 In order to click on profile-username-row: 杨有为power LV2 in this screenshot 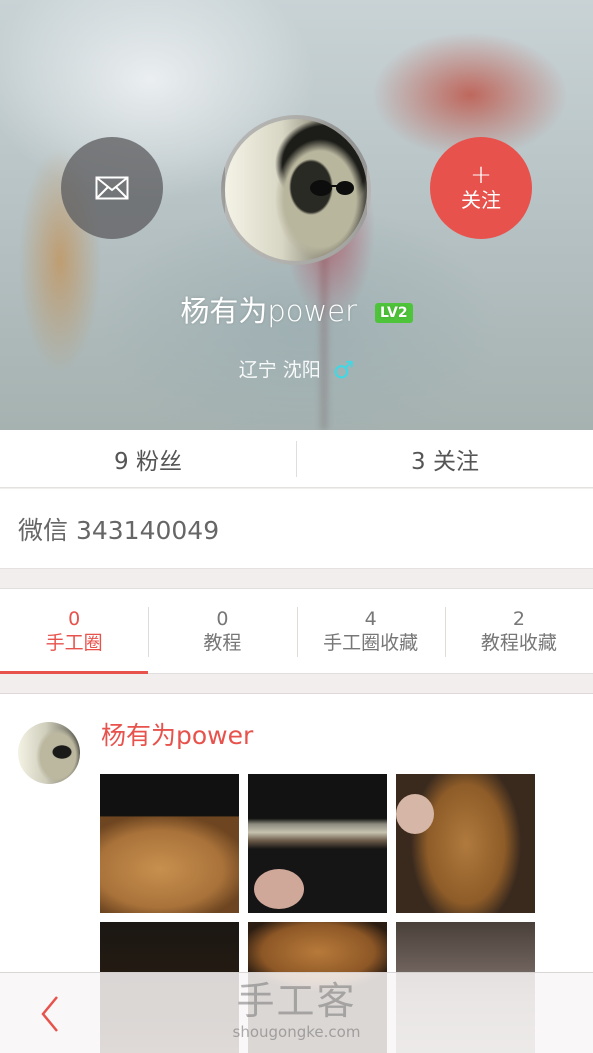, I will do `click(296, 309)`.